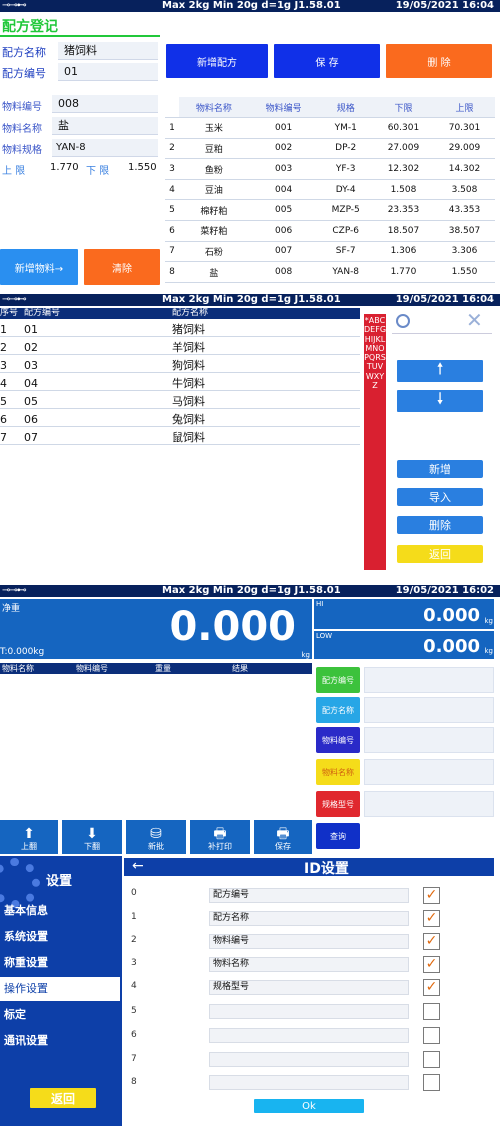 This screenshot has height=1126, width=500. I want to click on query-button: 查询, so click(338, 836).